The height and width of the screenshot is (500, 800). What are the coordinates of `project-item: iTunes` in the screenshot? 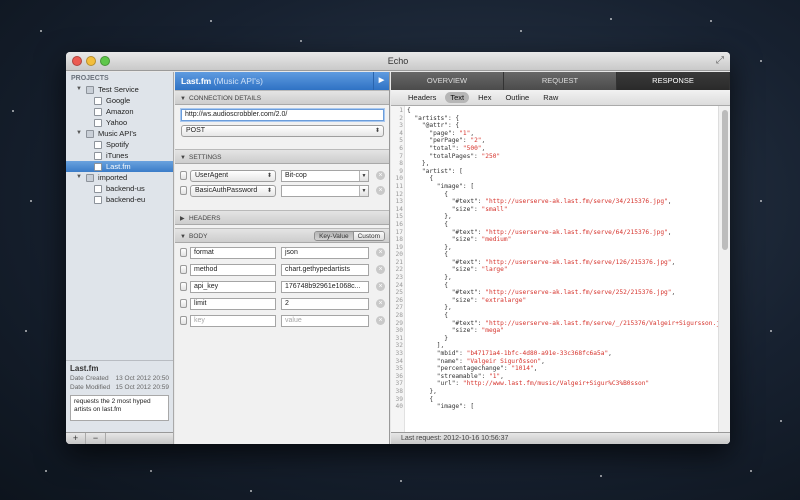 It's located at (119, 155).